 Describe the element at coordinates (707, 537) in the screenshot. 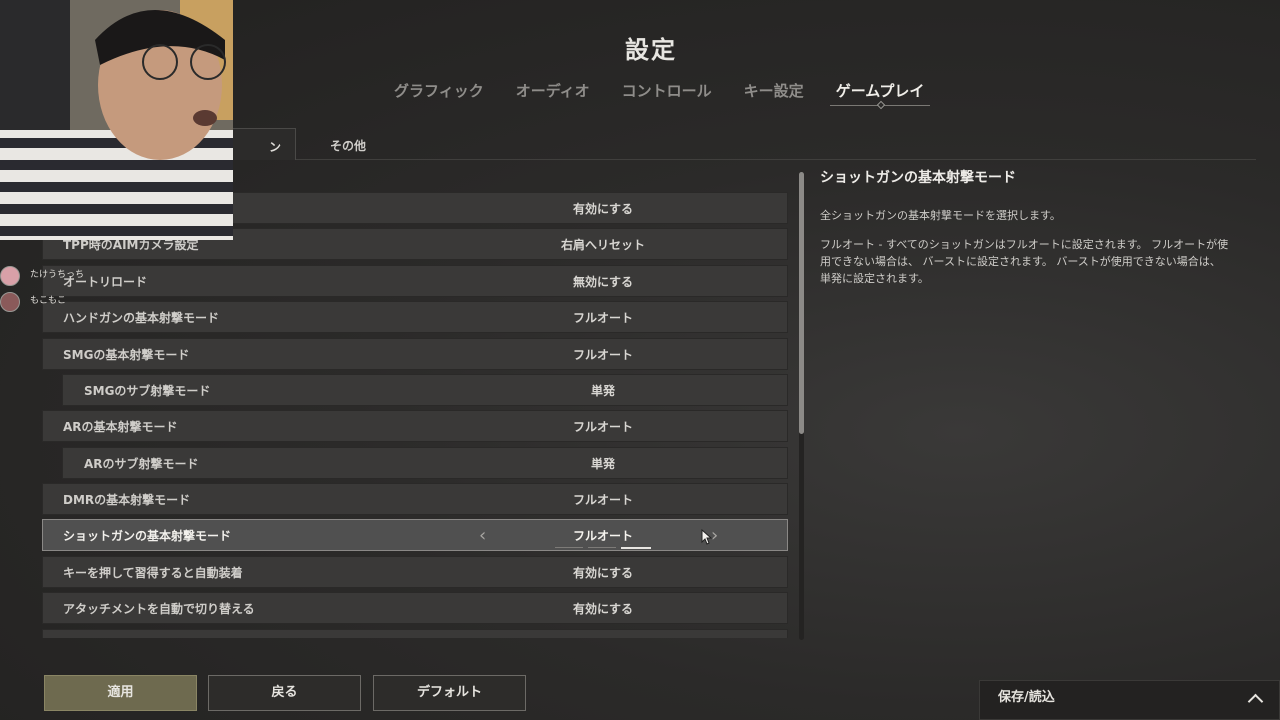

I see `mouse-cursor-icon` at that location.